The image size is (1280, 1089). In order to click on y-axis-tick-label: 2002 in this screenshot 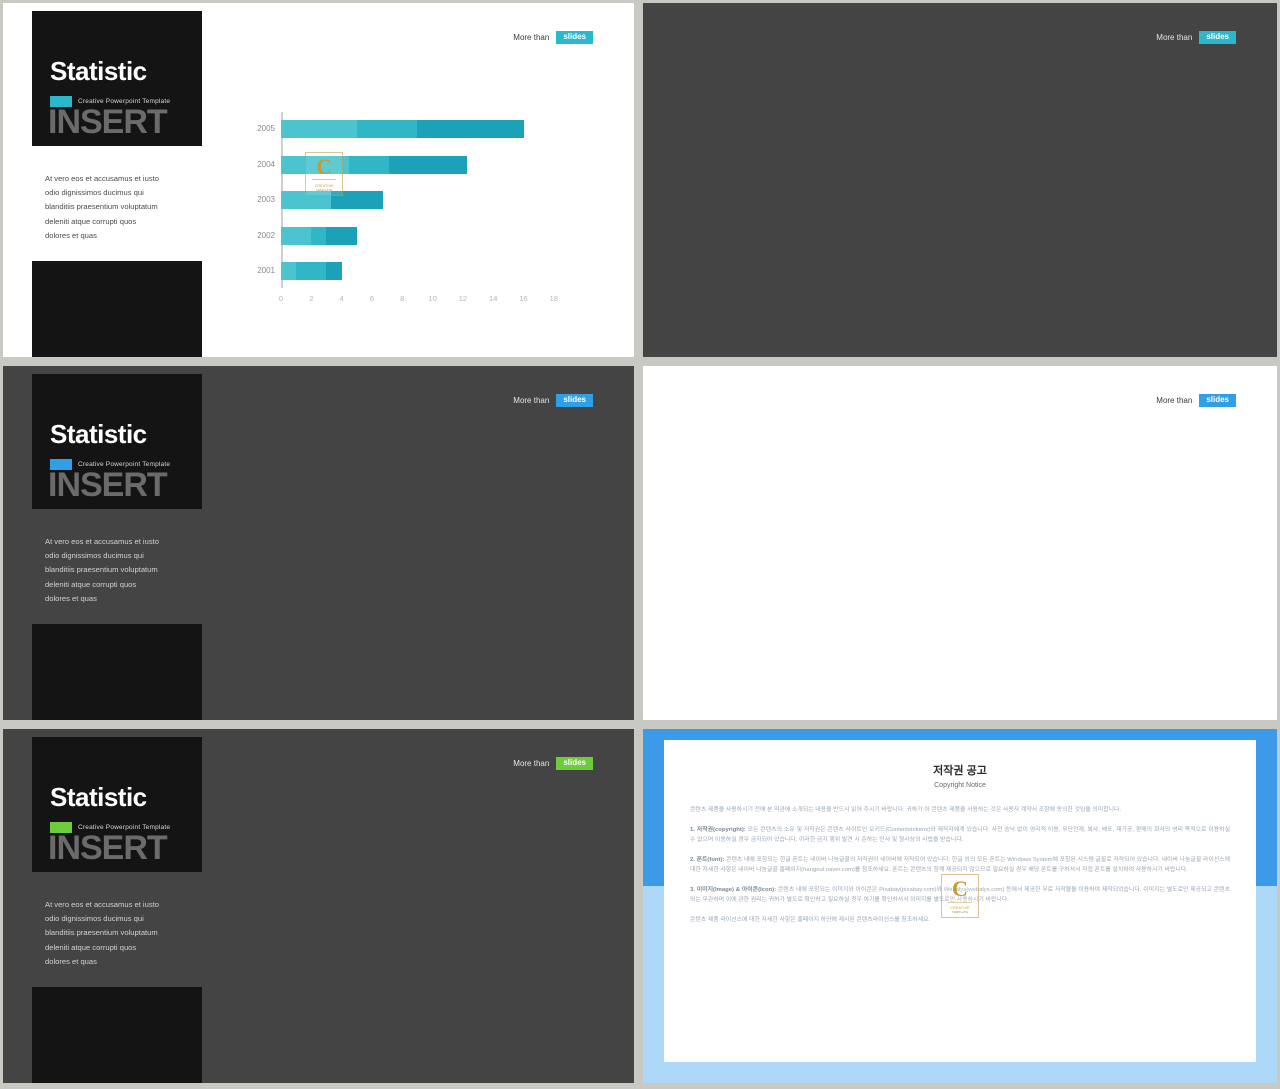, I will do `click(266, 235)`.